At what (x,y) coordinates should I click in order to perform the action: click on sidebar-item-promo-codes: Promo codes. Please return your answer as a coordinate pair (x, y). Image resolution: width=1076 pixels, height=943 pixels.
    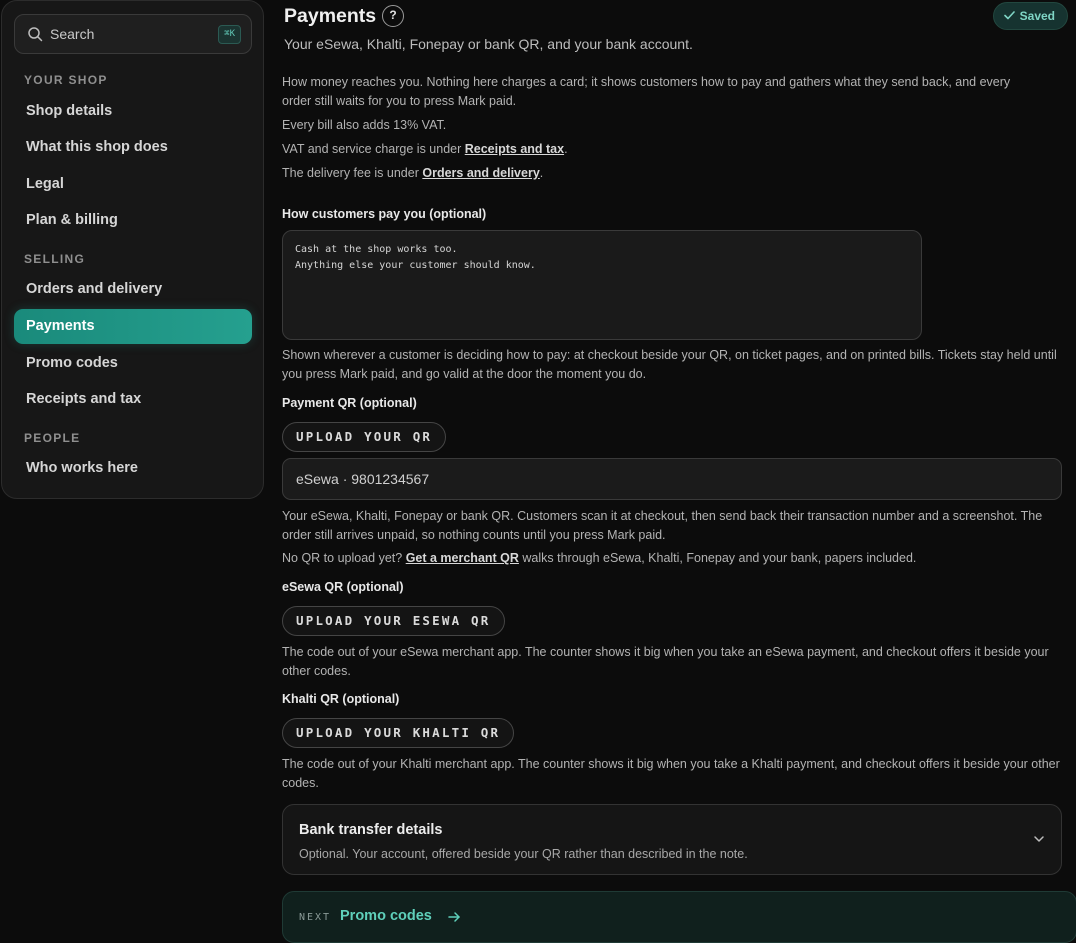
    Looking at the image, I should click on (133, 363).